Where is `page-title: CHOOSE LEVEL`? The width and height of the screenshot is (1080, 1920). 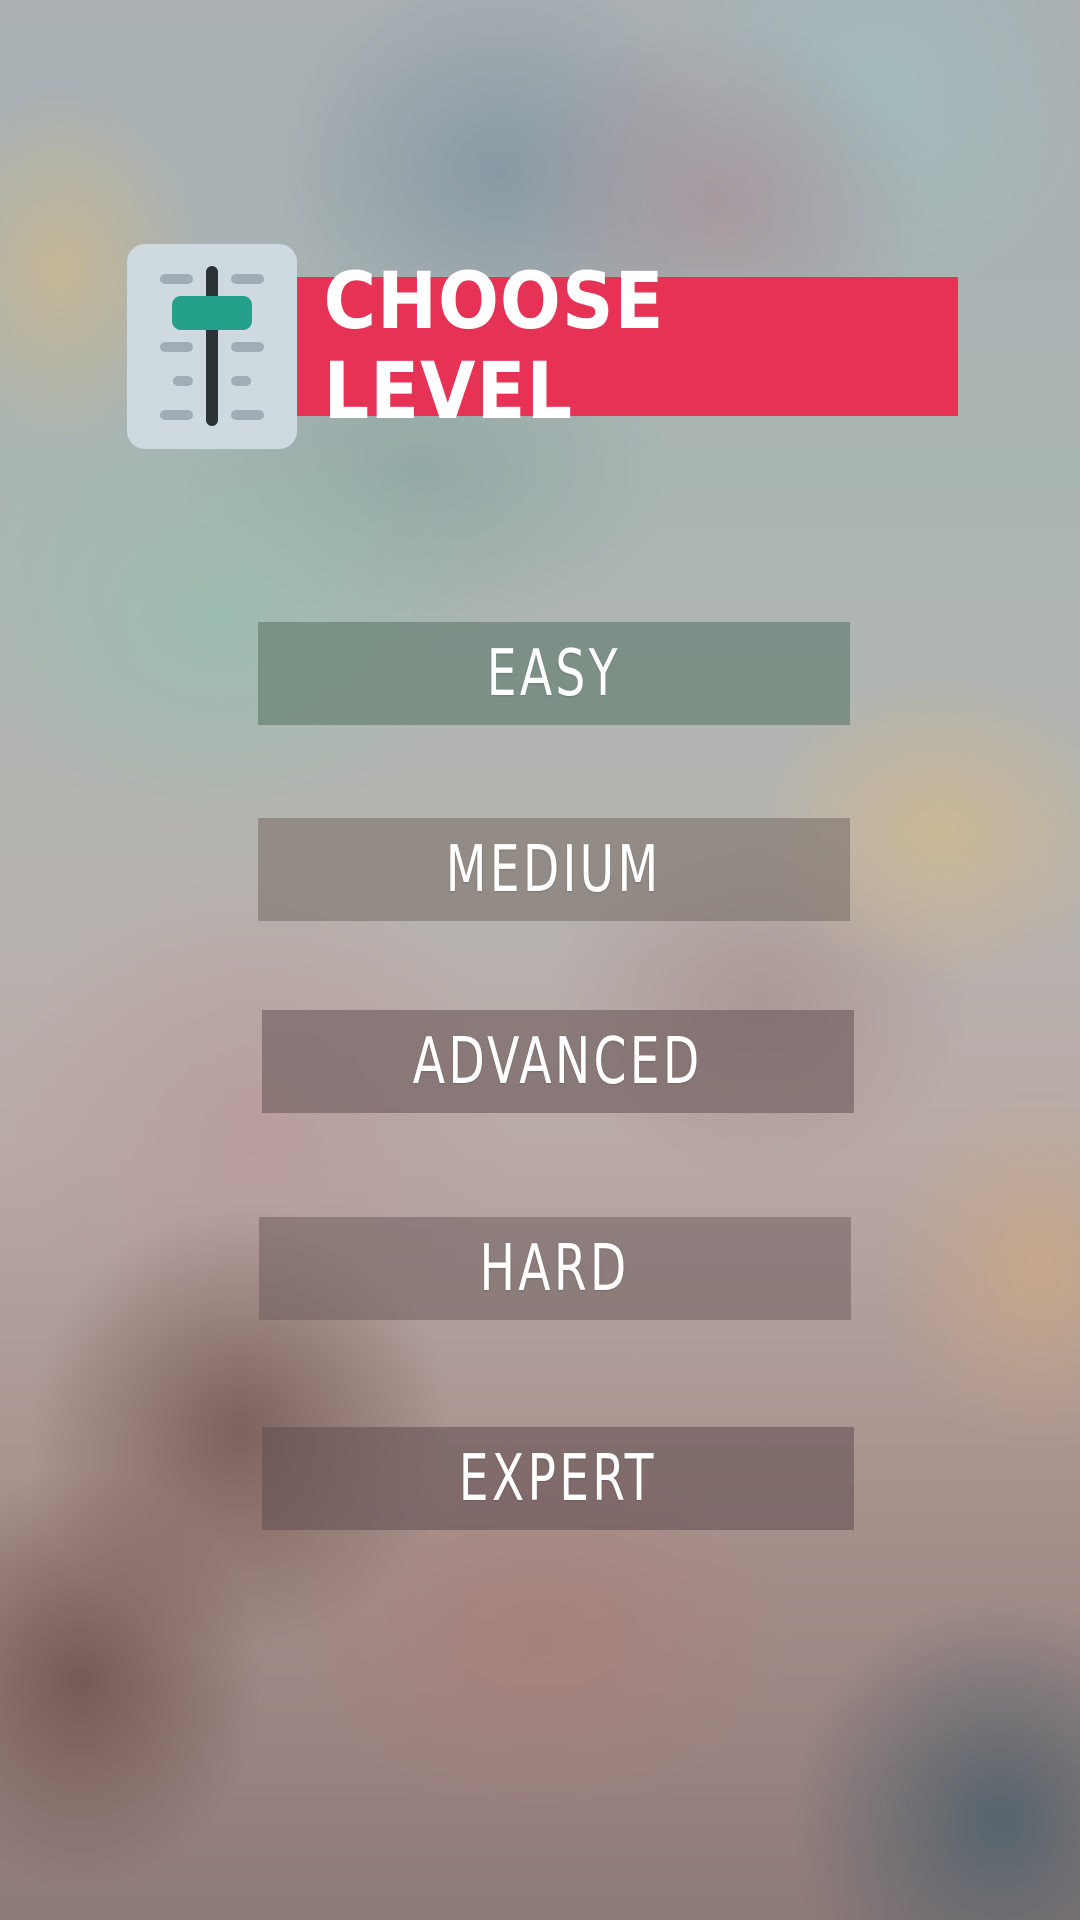 page-title: CHOOSE LEVEL is located at coordinates (494, 346).